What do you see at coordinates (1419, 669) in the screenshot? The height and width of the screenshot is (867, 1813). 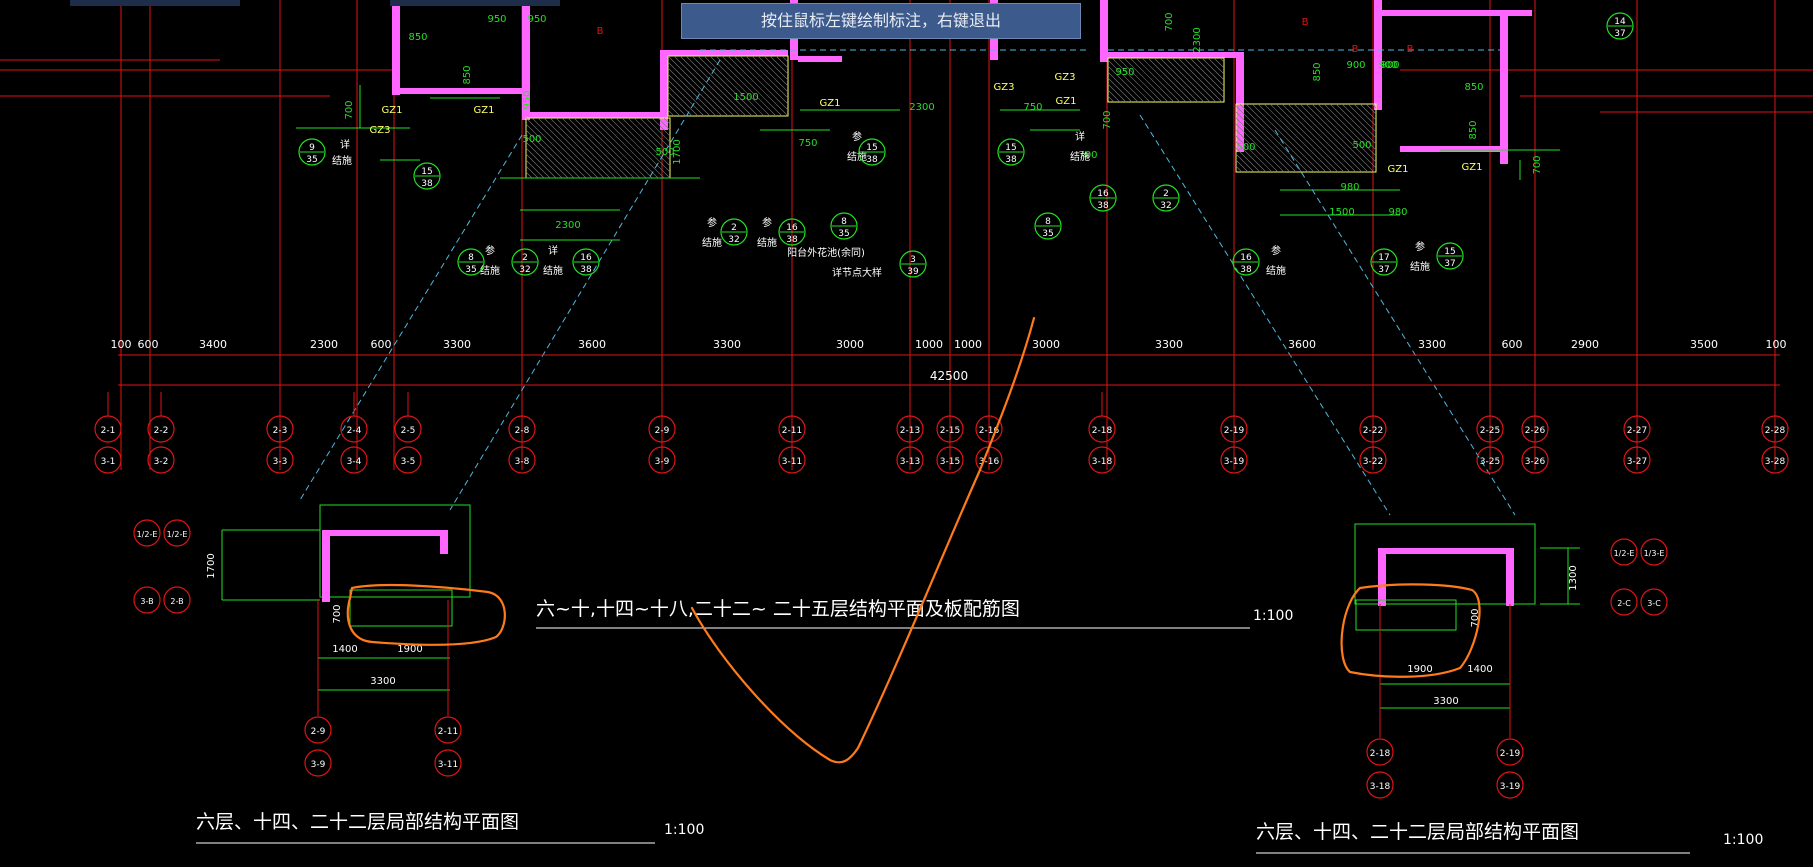 I see `detail-dimension: 1900` at bounding box center [1419, 669].